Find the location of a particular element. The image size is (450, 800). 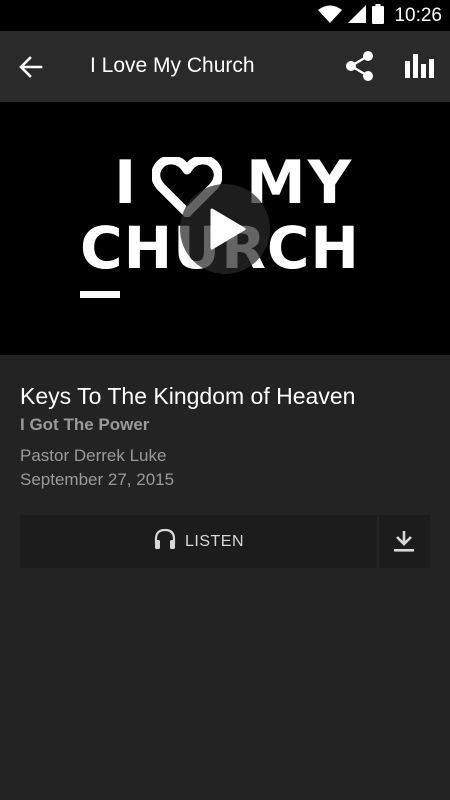

series-name: I Got The Power is located at coordinates (85, 424).